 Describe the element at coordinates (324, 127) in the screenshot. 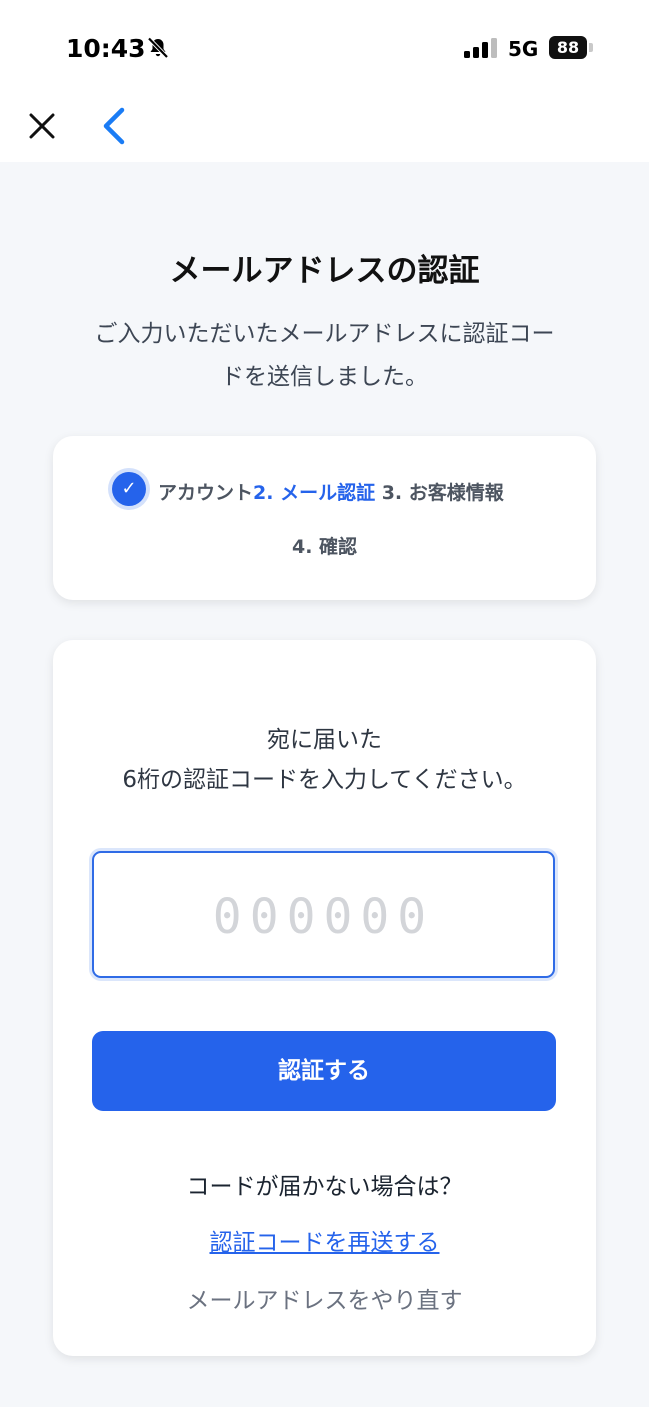

I see `nav-bar` at that location.